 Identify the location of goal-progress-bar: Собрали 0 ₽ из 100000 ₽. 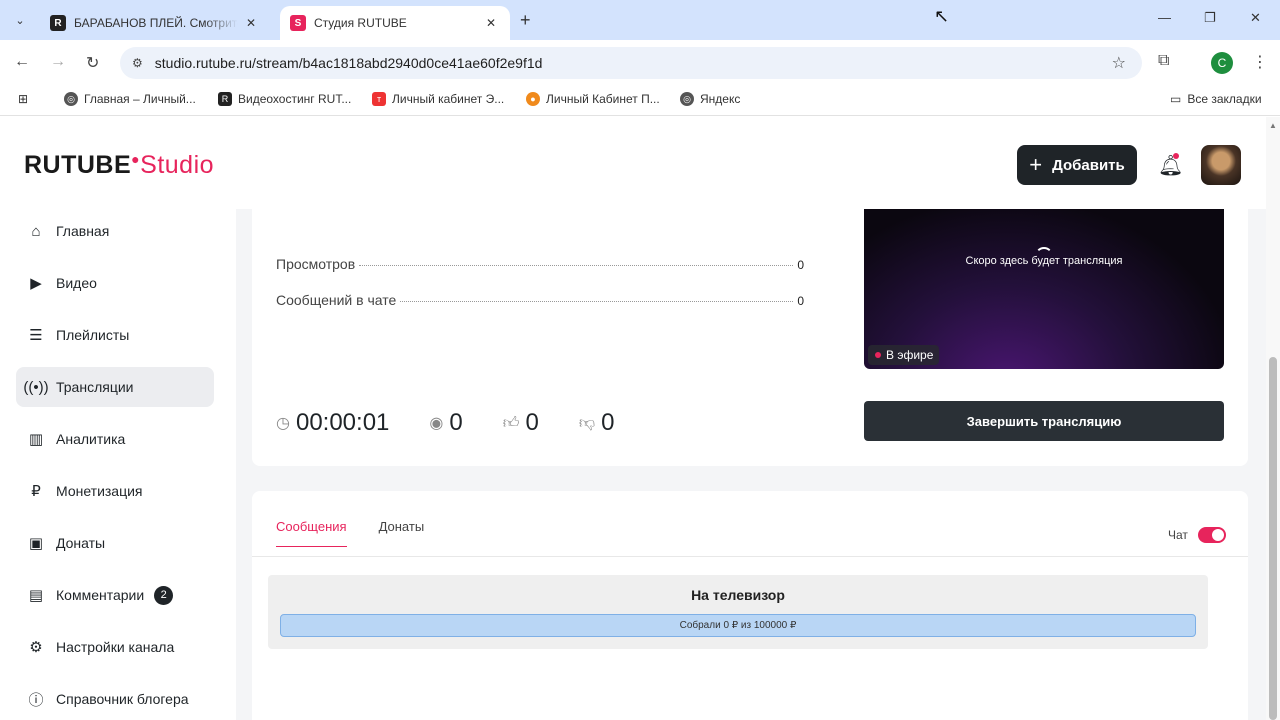
(738, 625).